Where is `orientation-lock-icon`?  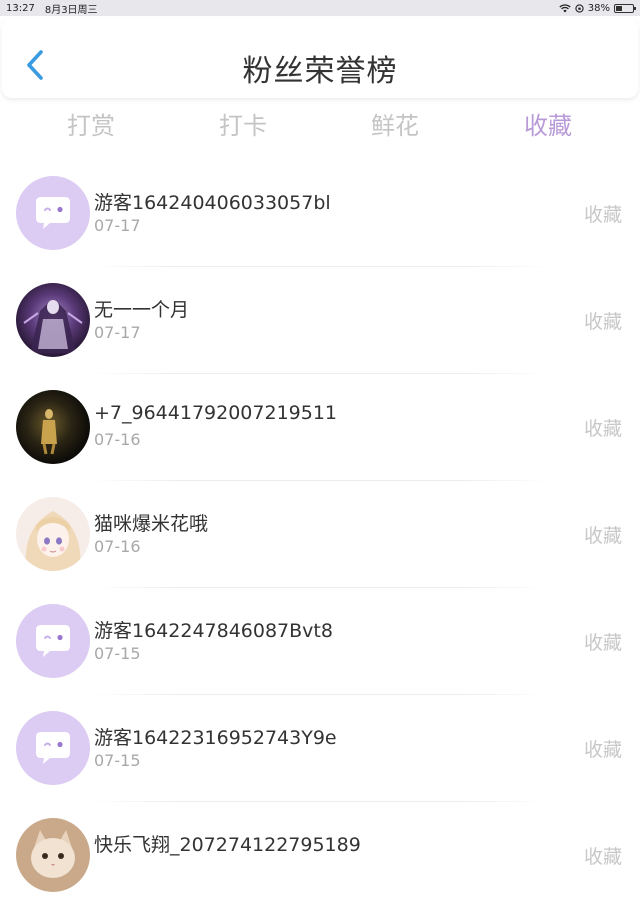
orientation-lock-icon is located at coordinates (579, 8).